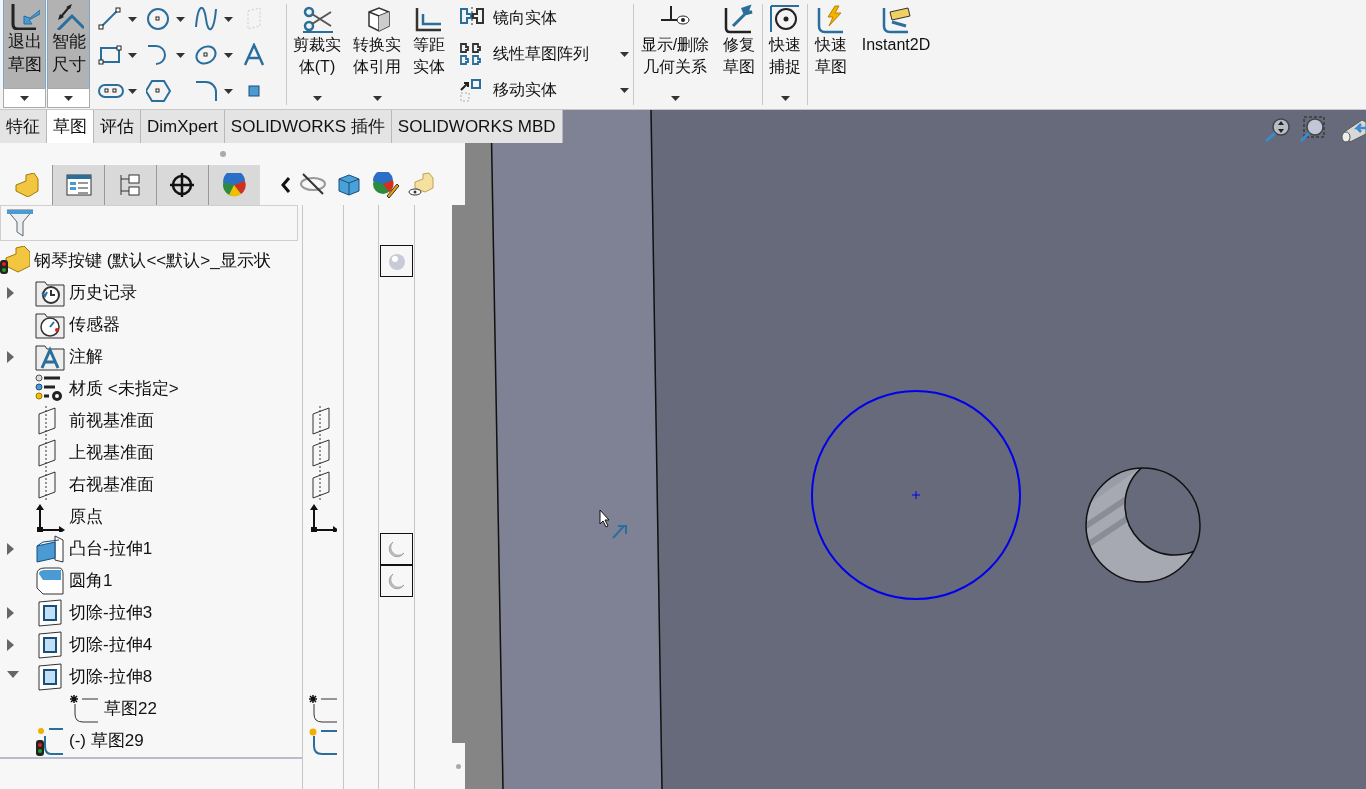 The height and width of the screenshot is (789, 1366). I want to click on extrude-boss-icon, so click(50, 549).